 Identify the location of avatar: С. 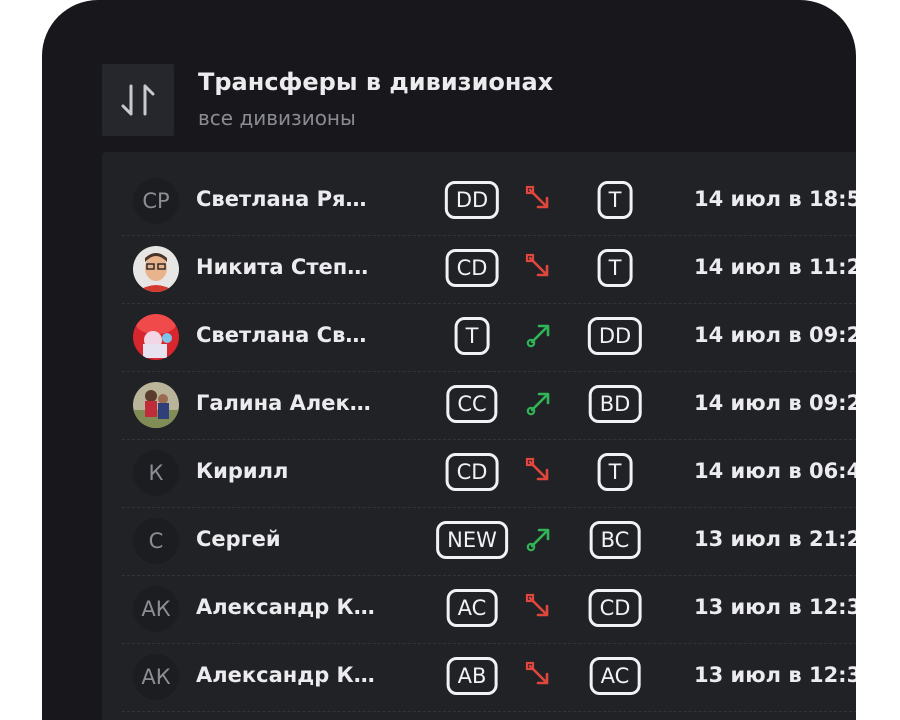
(156, 541).